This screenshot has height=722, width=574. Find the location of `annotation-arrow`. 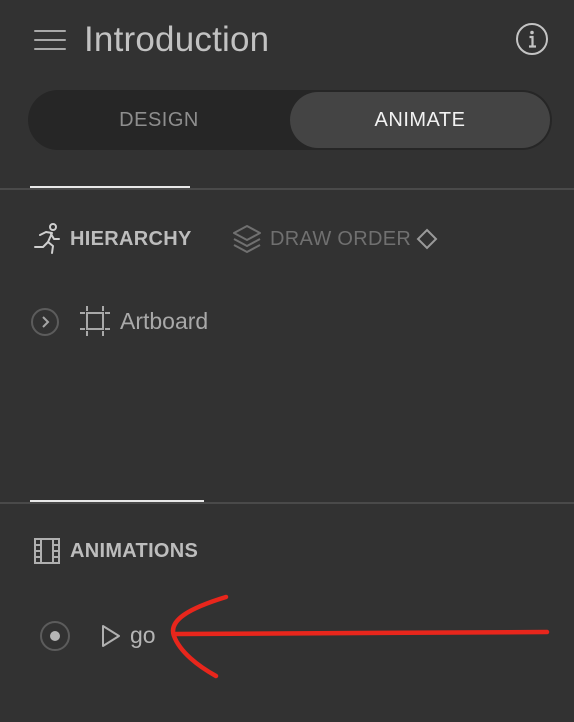

annotation-arrow is located at coordinates (360, 636).